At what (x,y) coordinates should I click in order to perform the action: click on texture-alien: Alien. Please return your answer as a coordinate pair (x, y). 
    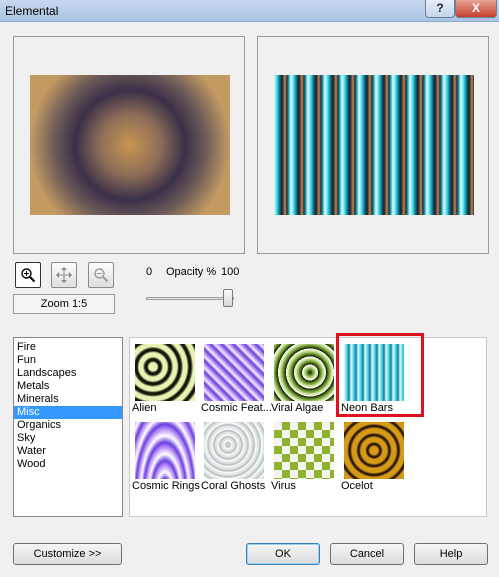
    Looking at the image, I should click on (165, 382).